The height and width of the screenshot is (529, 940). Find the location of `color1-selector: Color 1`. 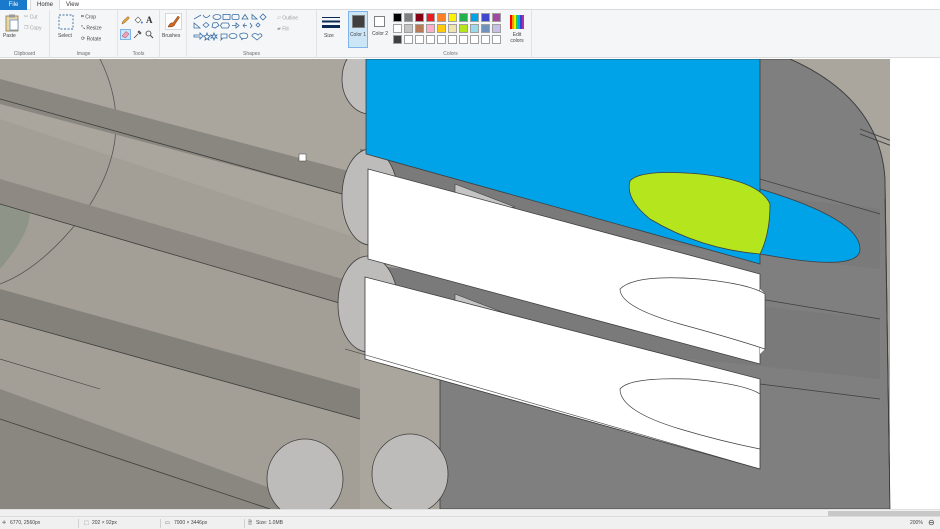

color1-selector: Color 1 is located at coordinates (358, 29).